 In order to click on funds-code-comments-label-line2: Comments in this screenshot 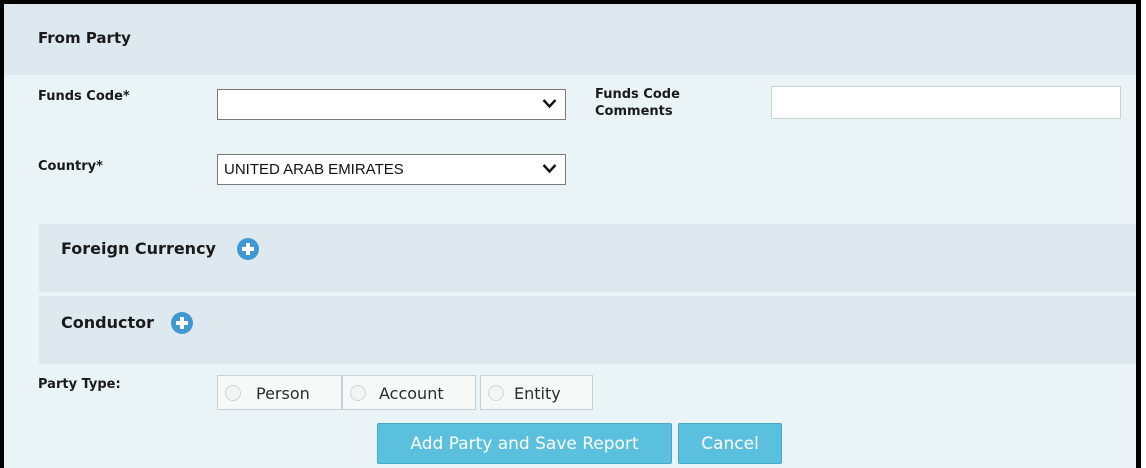, I will do `click(634, 111)`.